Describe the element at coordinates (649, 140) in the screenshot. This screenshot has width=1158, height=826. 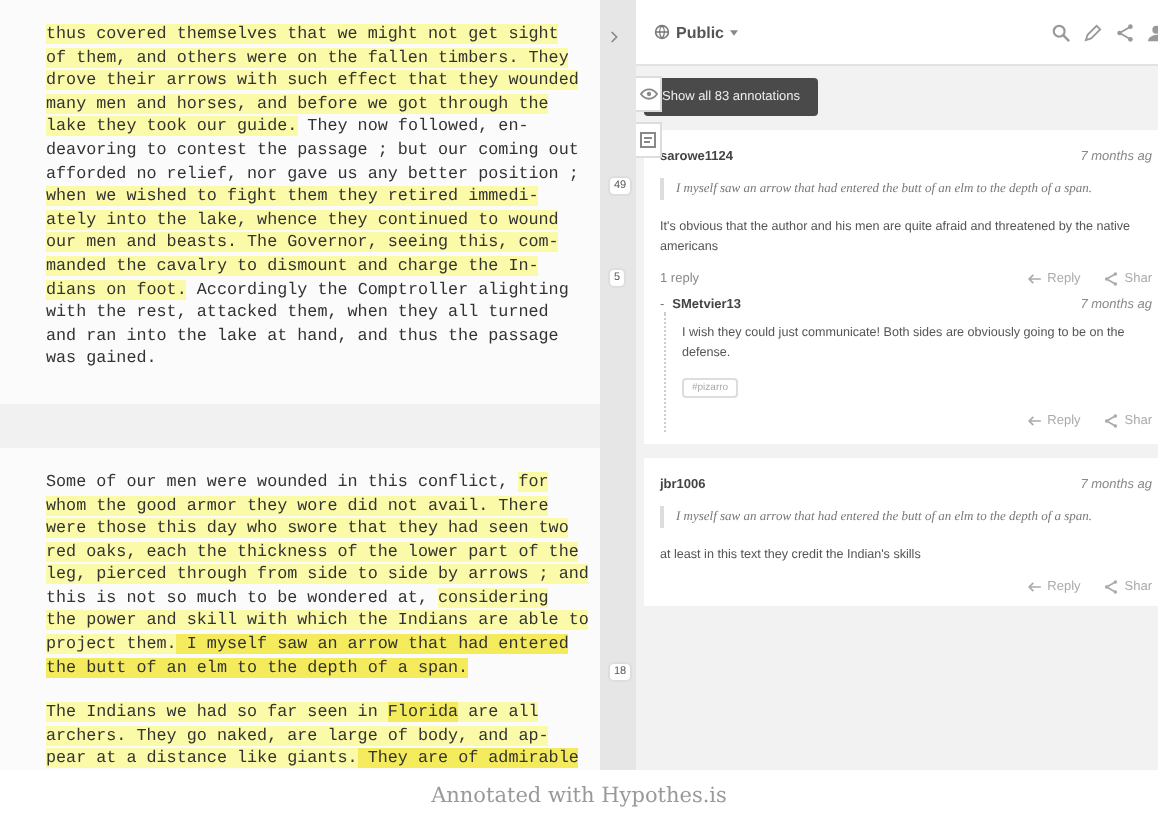
I see `note-icon` at that location.